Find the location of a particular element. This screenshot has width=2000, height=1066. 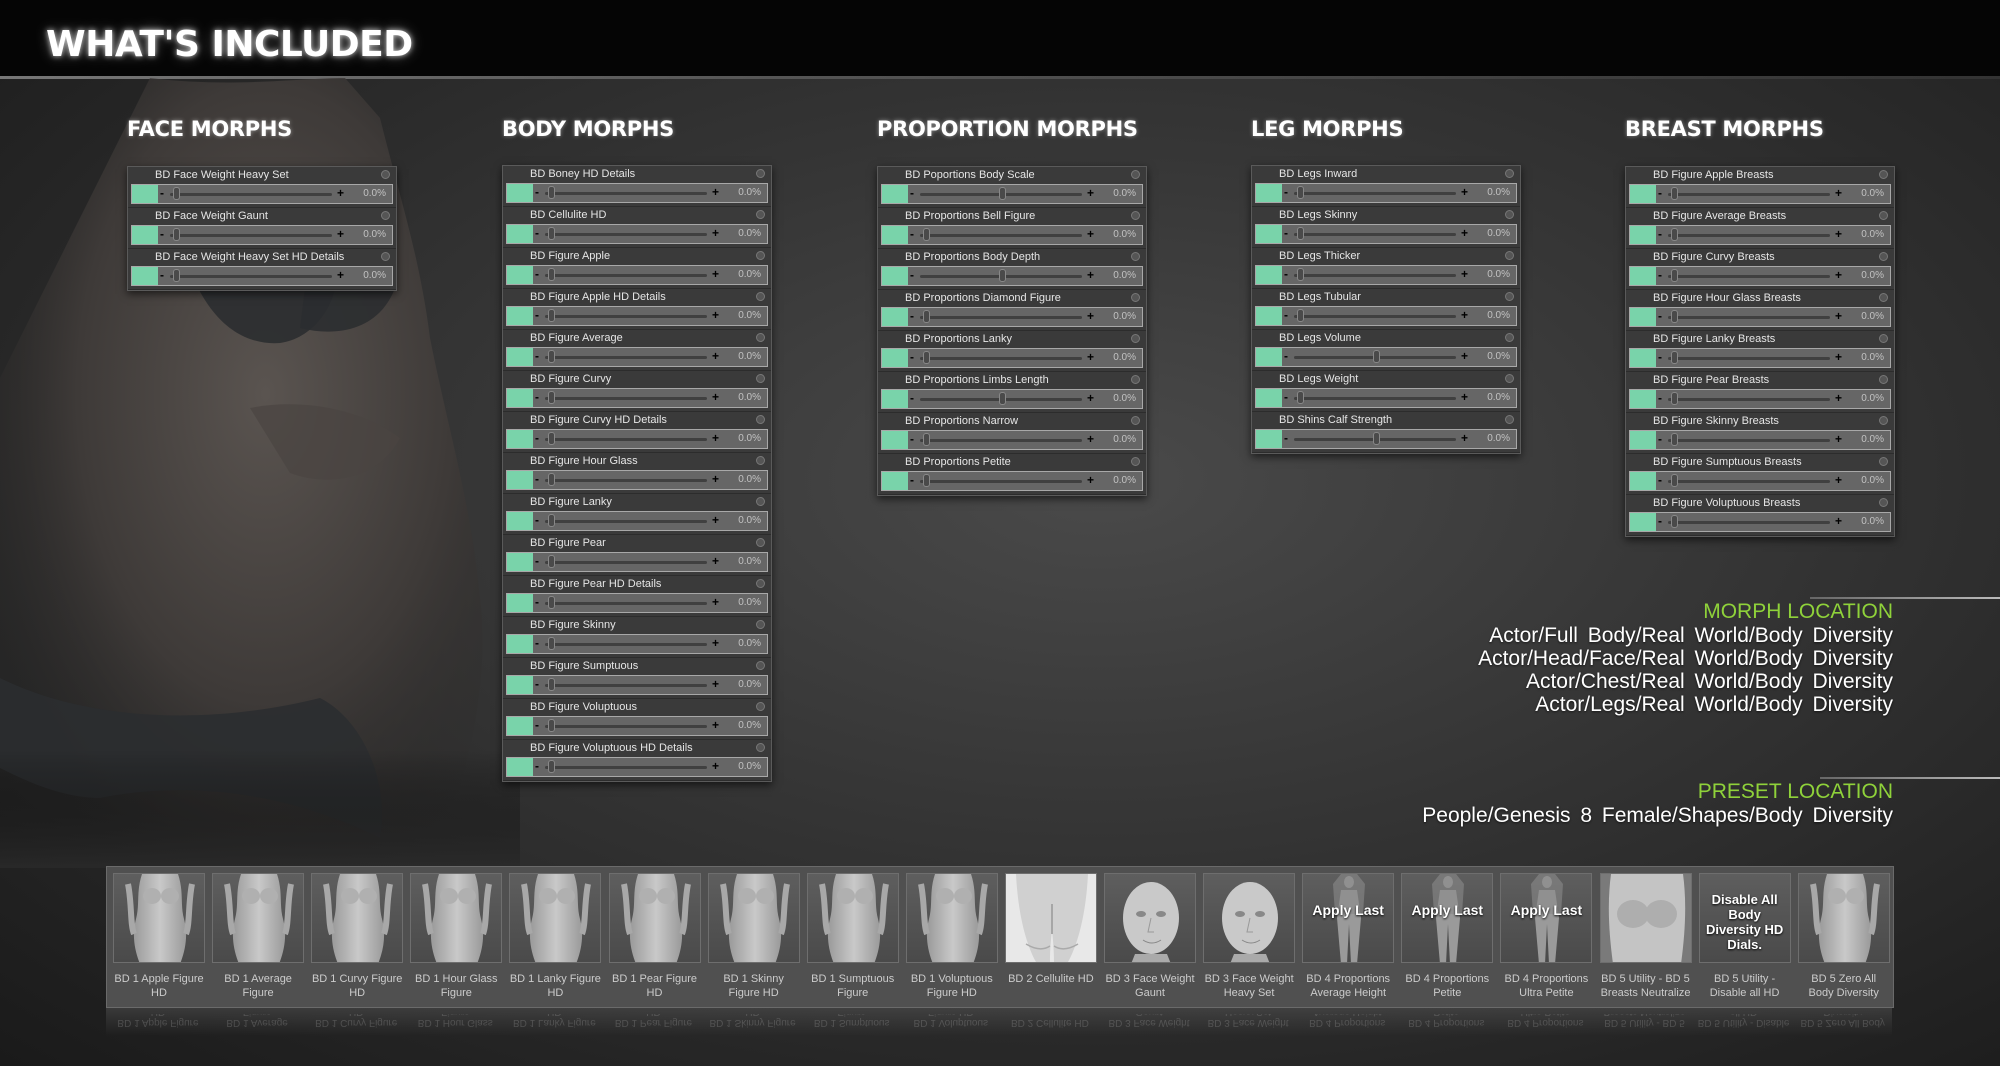

morph-slider: BD Legs Inward - +0.0% is located at coordinates (1386, 186).